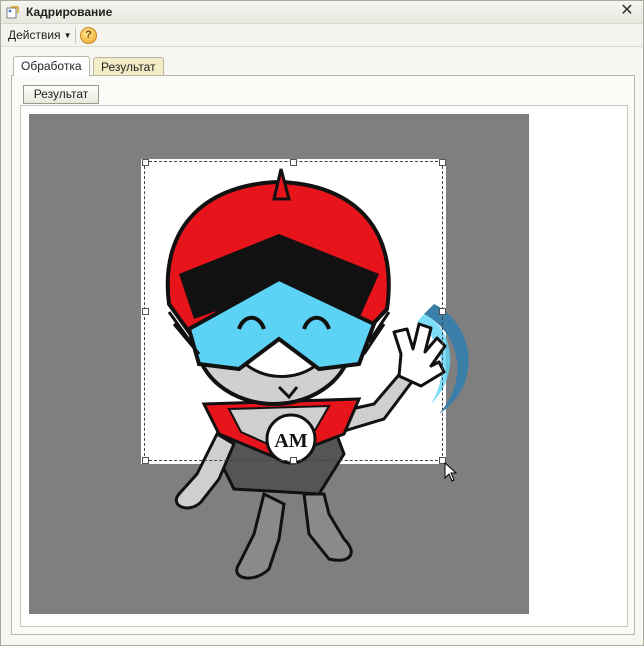  I want to click on actions-menu-button: Действия ▼, so click(40, 35).